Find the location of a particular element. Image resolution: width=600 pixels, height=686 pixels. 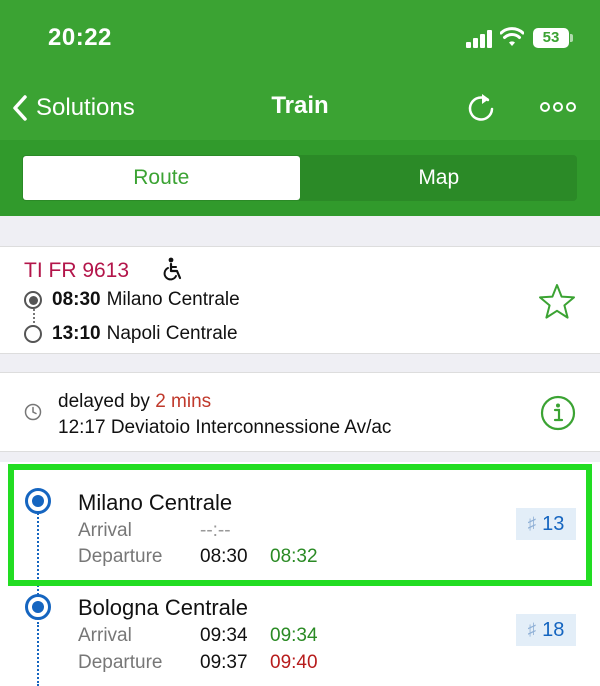

page-title: Train is located at coordinates (300, 105).